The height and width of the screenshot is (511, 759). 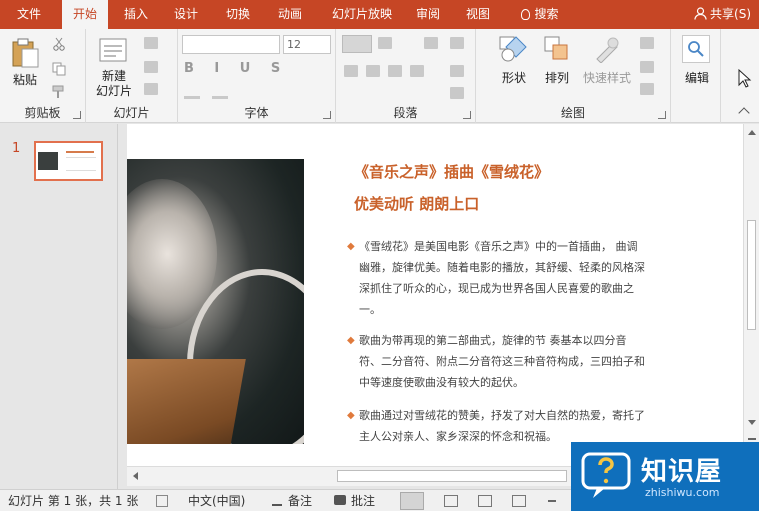 What do you see at coordinates (59, 306) in the screenshot?
I see `slide-thumbnail-pane: 1` at bounding box center [59, 306].